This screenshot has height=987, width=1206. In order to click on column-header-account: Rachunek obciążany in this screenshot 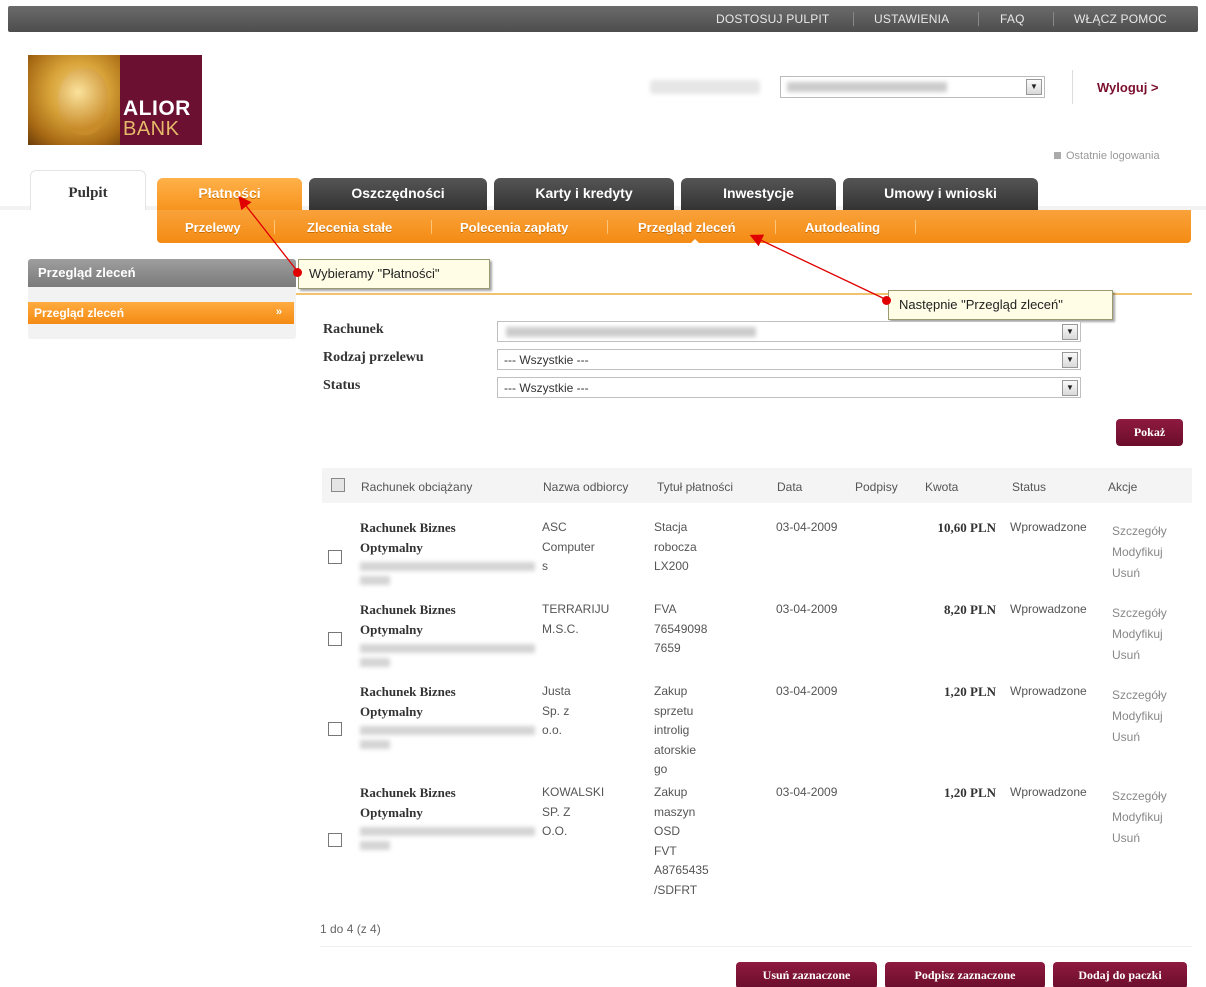, I will do `click(417, 487)`.